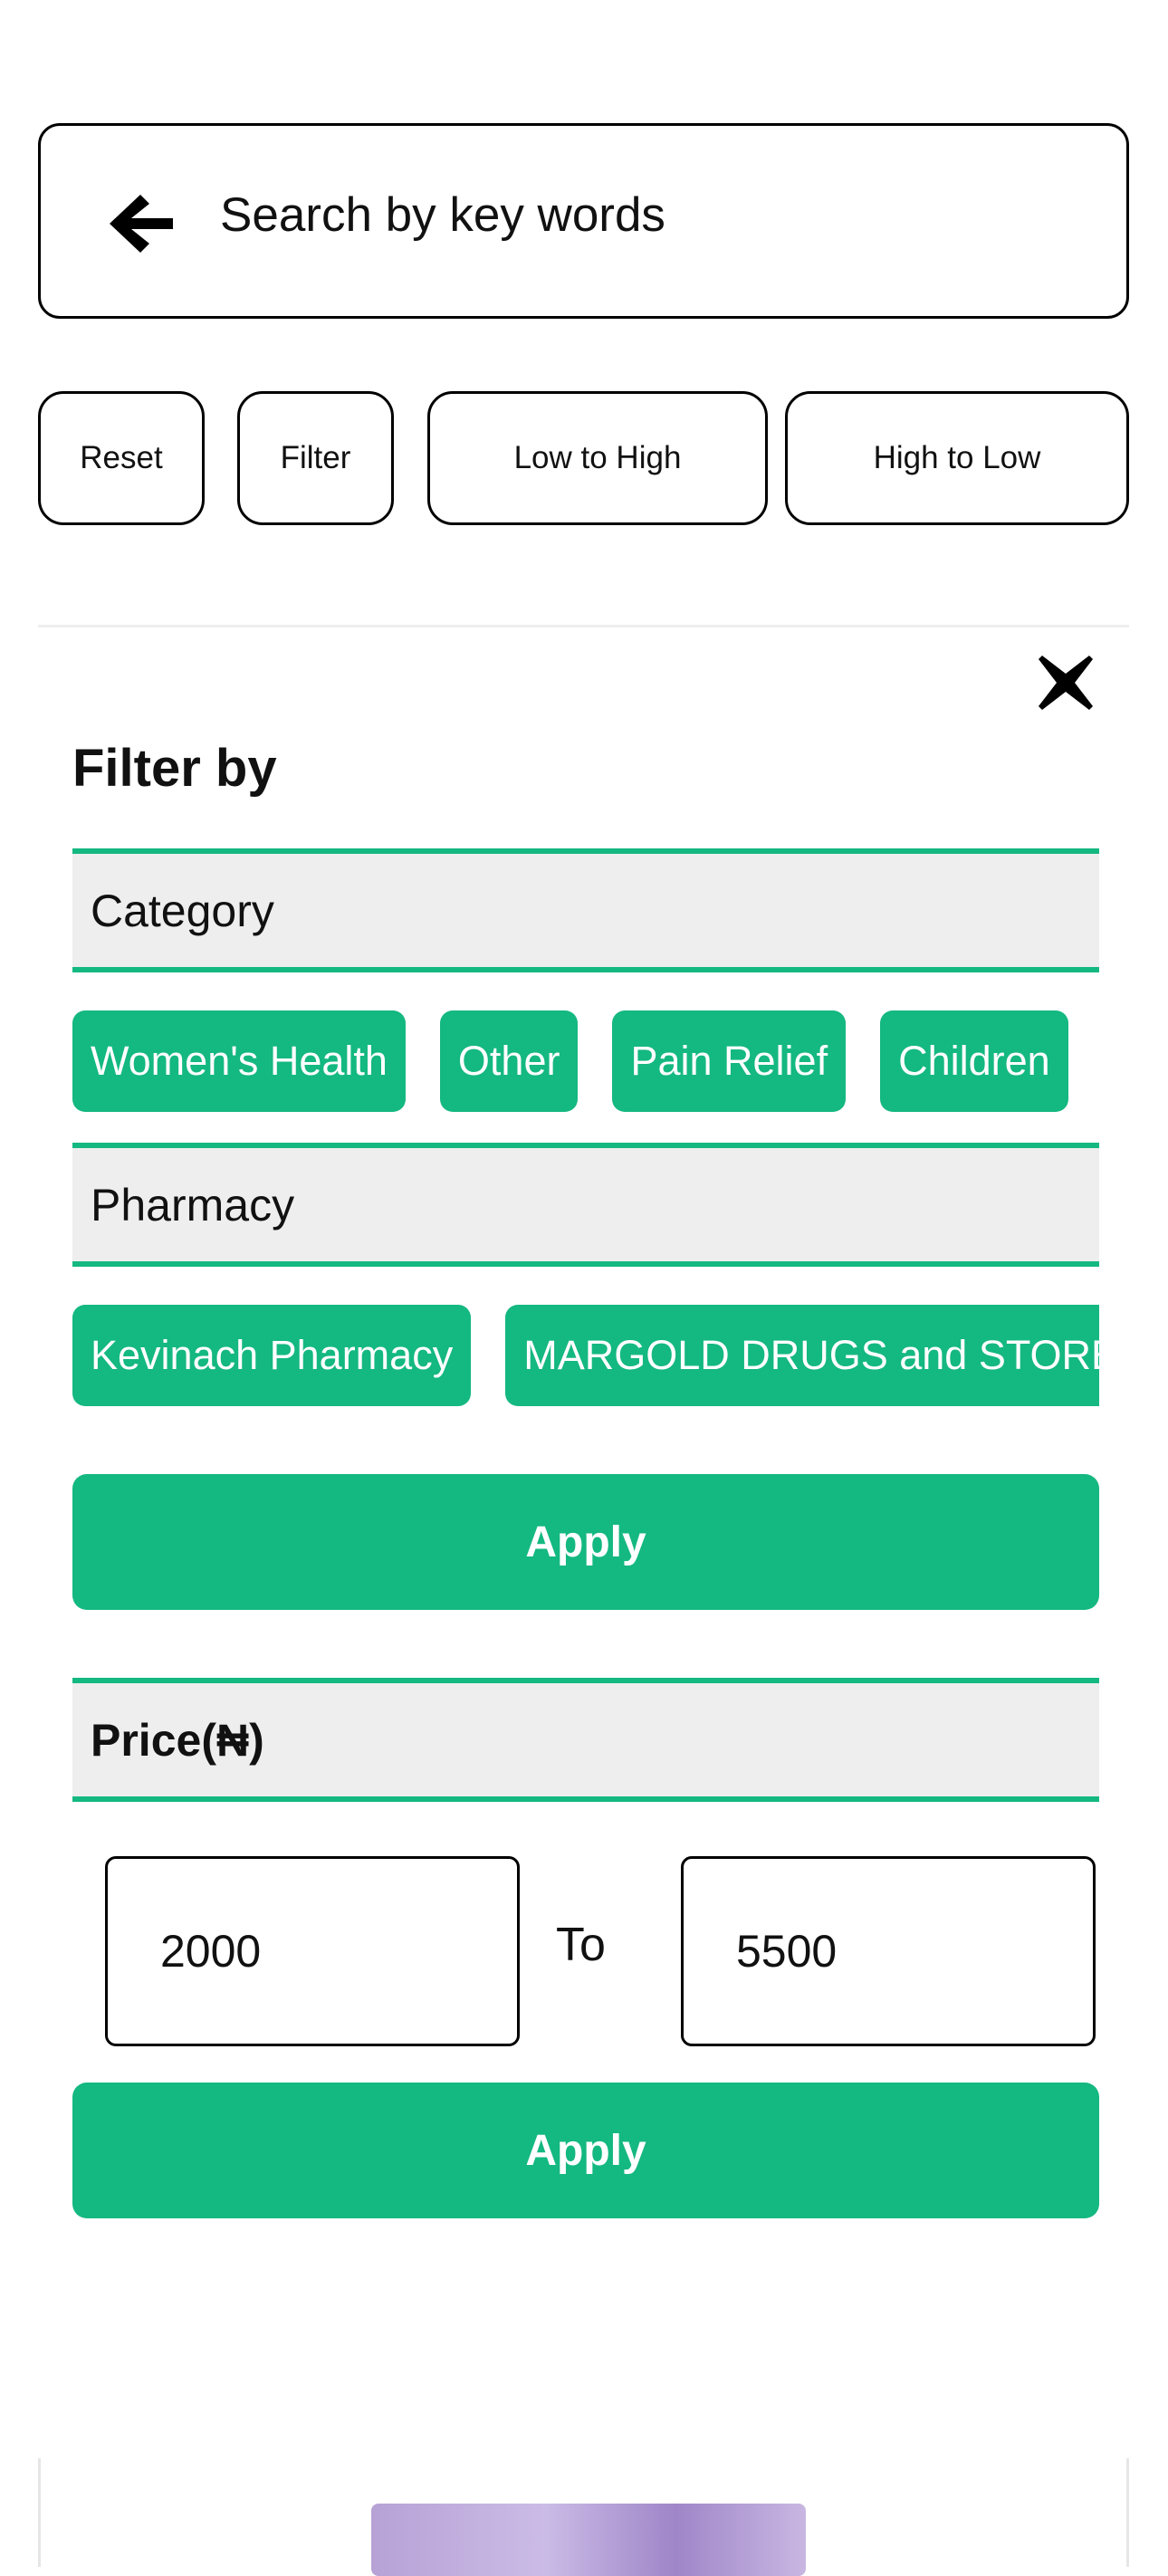  What do you see at coordinates (509, 1061) in the screenshot?
I see `category-chip: Other` at bounding box center [509, 1061].